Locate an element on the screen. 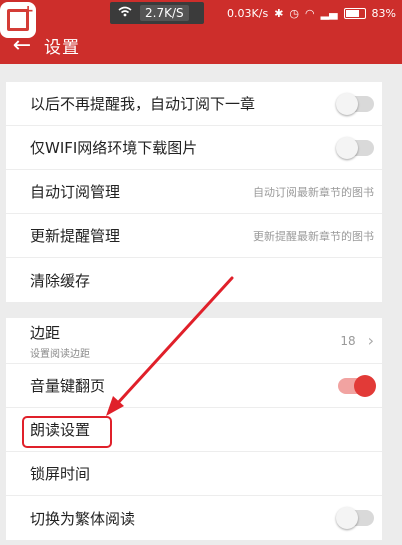 The image size is (402, 545). setting-label: 仅WIFI网络环境下载图片 is located at coordinates (114, 148).